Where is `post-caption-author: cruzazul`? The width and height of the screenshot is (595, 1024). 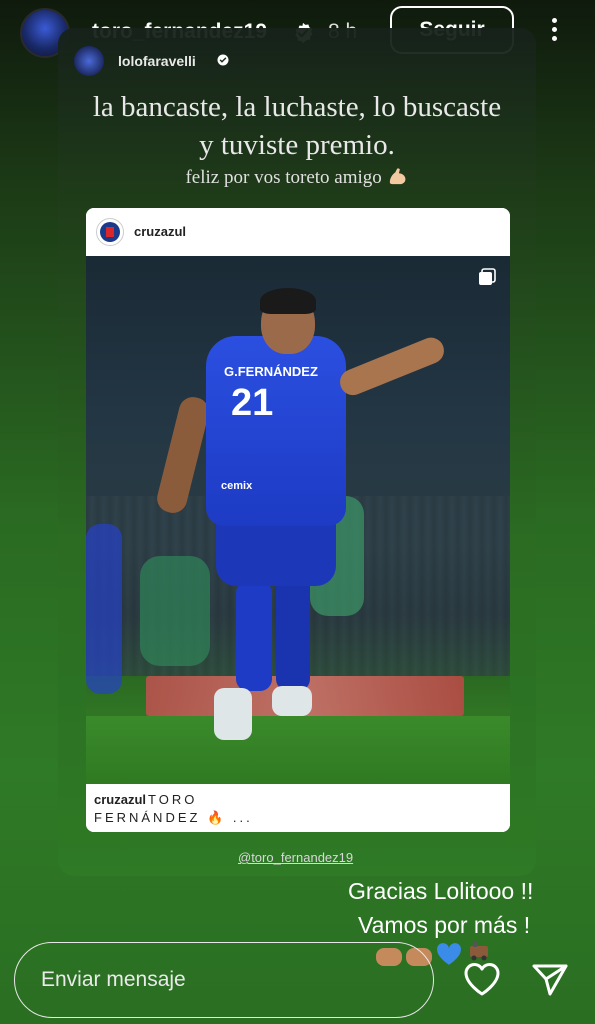
post-caption-author: cruzazul is located at coordinates (120, 799).